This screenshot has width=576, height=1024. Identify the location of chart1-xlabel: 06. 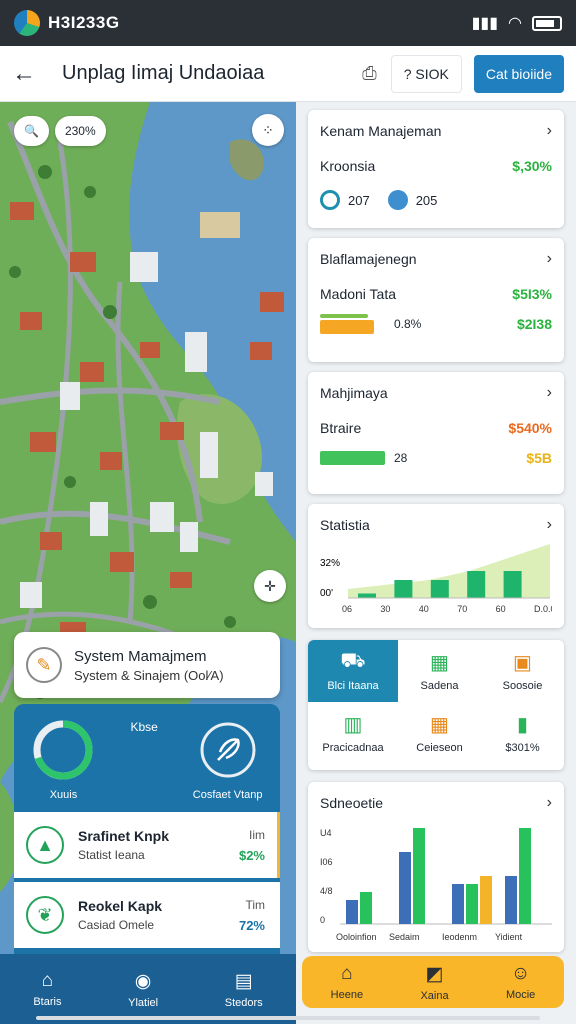
(347, 609).